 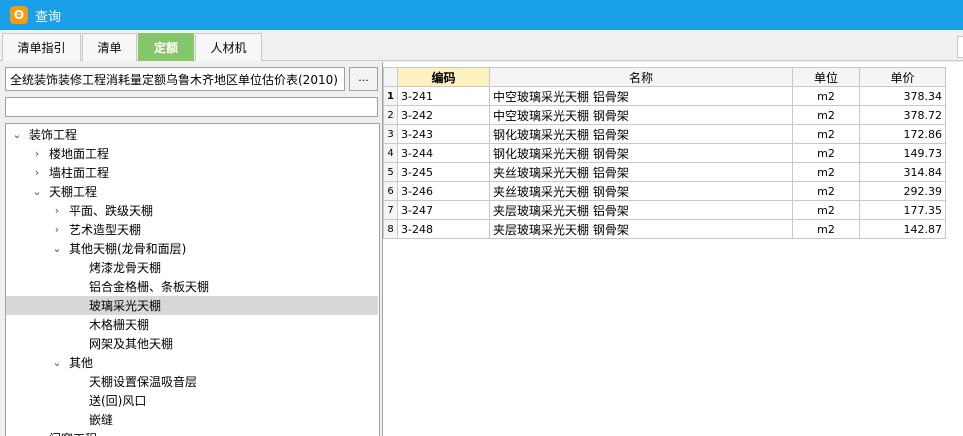 I want to click on table-row: 7 3-247 夹层玻璃采光天棚 铝骨架 m2 177.35, so click(x=664, y=210).